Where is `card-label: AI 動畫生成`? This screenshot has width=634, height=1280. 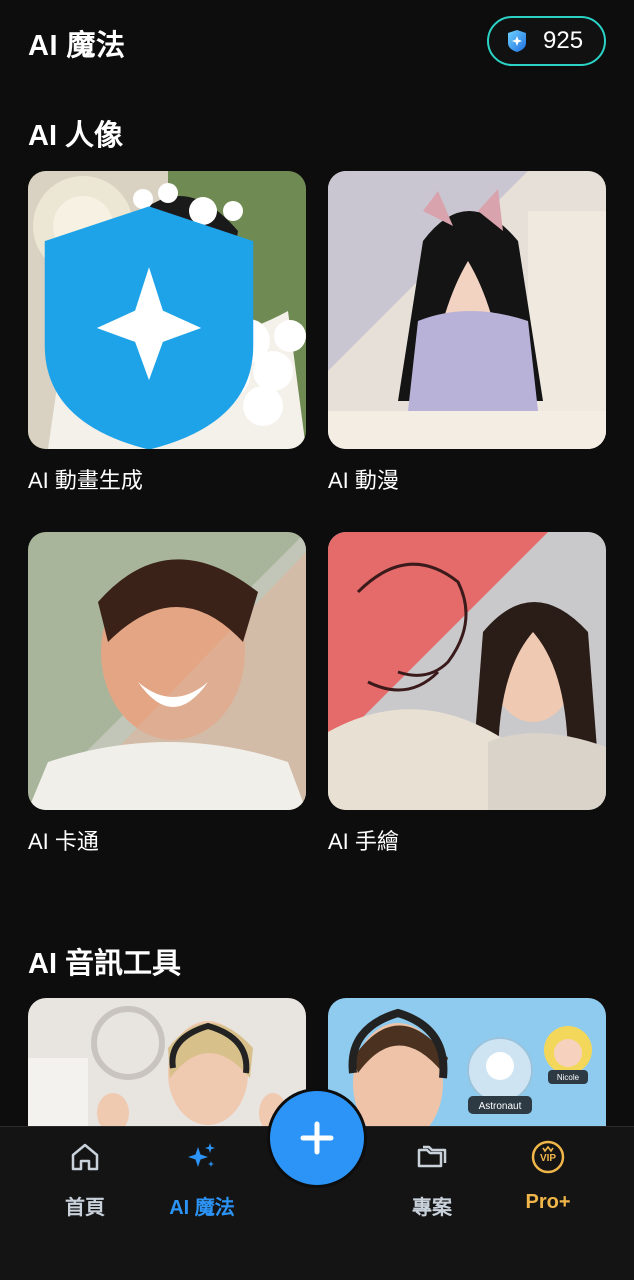 card-label: AI 動畫生成 is located at coordinates (85, 480).